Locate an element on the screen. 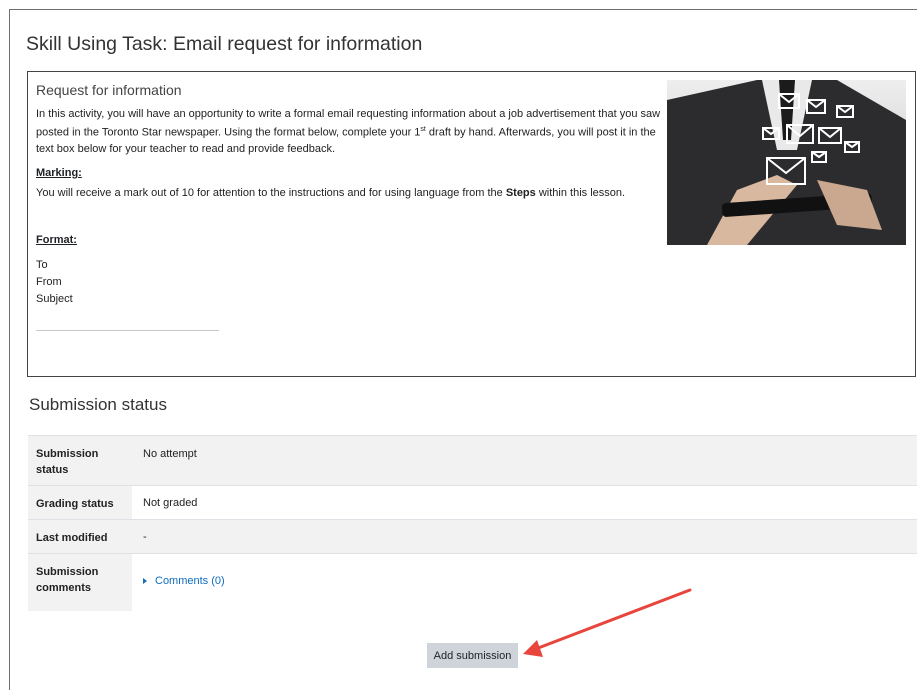 This screenshot has width=917, height=690. submission-status-heading: Submission status is located at coordinates (98, 404).